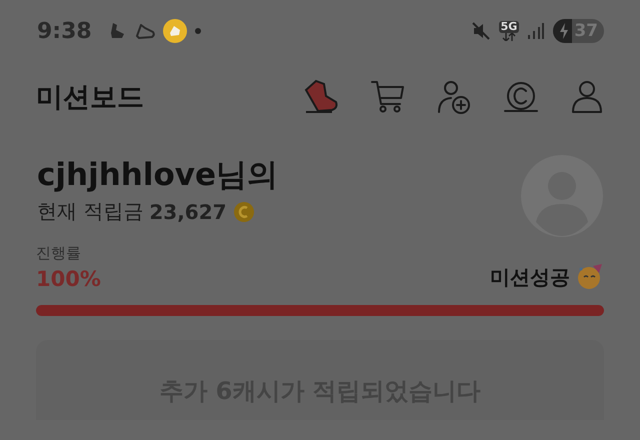  I want to click on charging-icon, so click(564, 31).